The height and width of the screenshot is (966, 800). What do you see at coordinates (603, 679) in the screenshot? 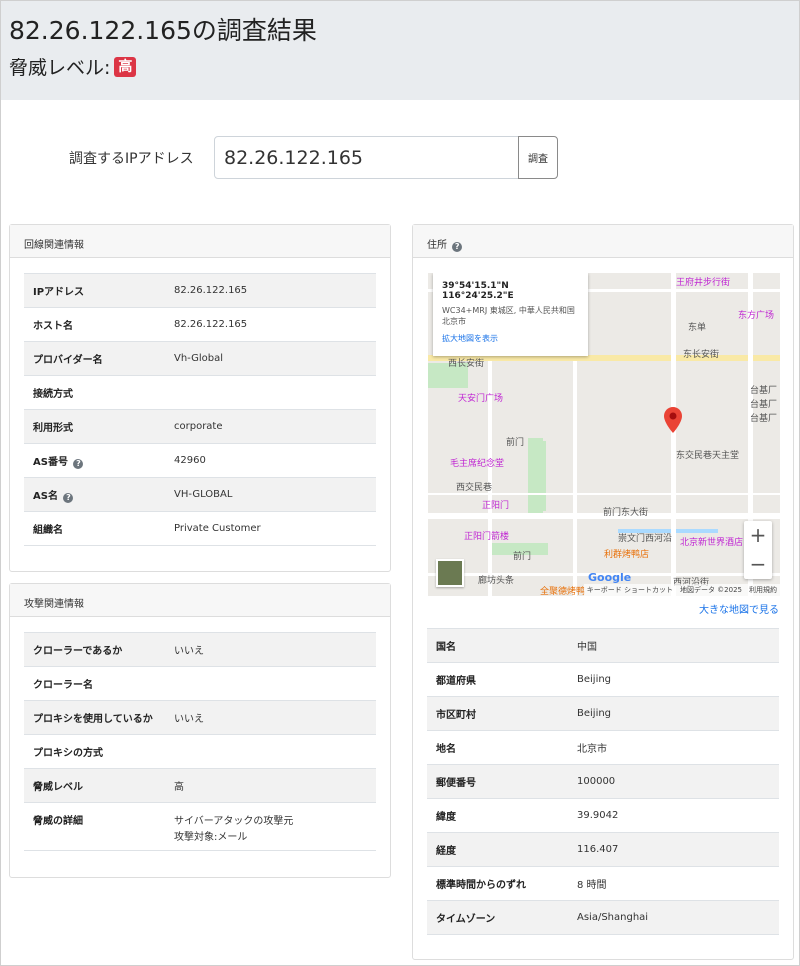
I see `table-row: 都道府県 Beijing` at bounding box center [603, 679].